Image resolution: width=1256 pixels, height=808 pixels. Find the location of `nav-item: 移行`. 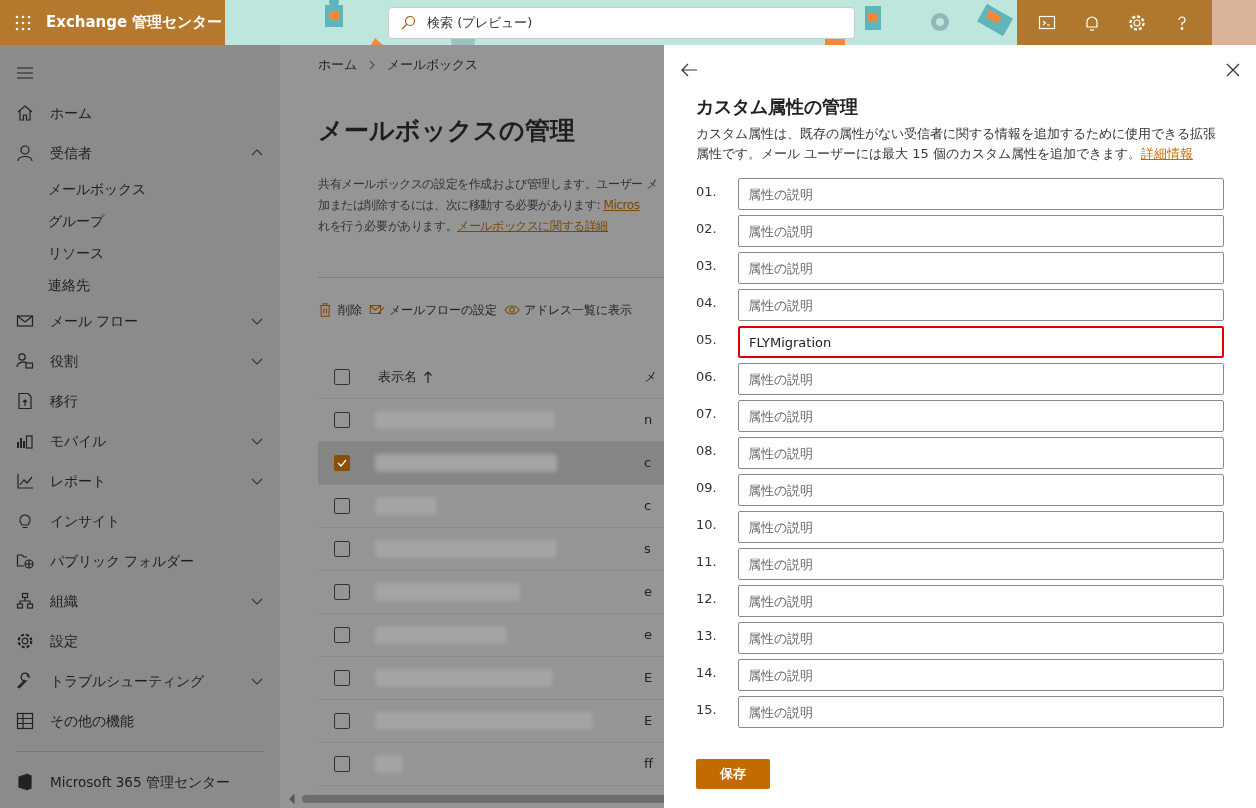

nav-item: 移行 is located at coordinates (140, 401).